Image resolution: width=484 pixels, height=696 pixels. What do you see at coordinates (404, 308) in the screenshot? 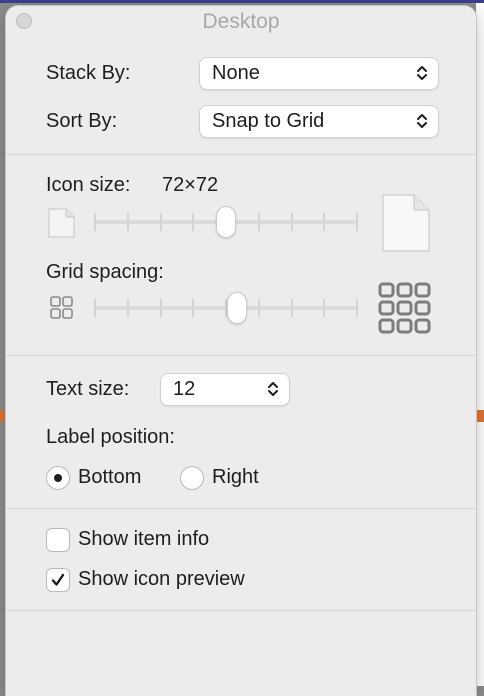
I see `large-grid-icon` at bounding box center [404, 308].